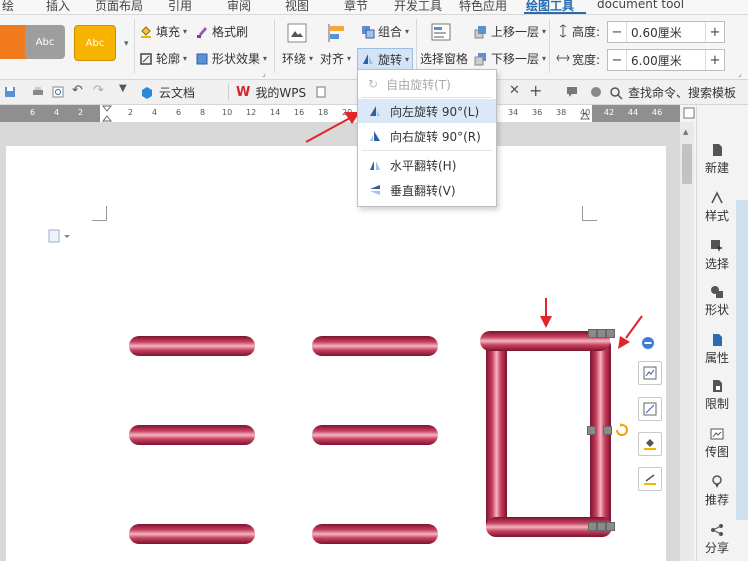 The image size is (748, 561). Describe the element at coordinates (535, 90) in the screenshot. I see `new-tab-icon: +` at that location.